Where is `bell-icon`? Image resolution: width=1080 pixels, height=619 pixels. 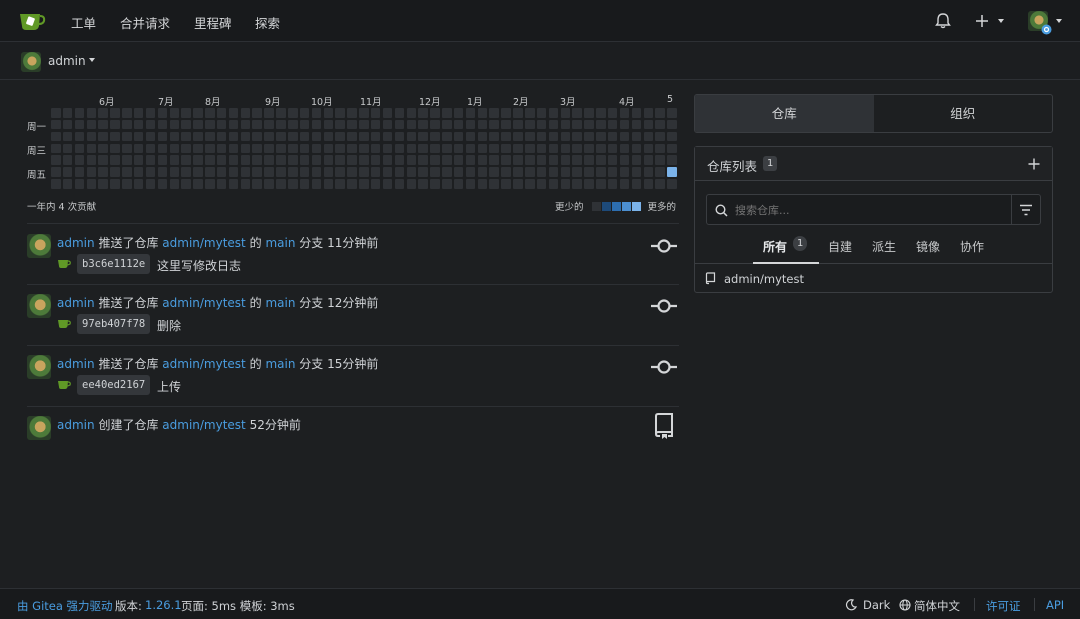
bell-icon is located at coordinates (943, 20).